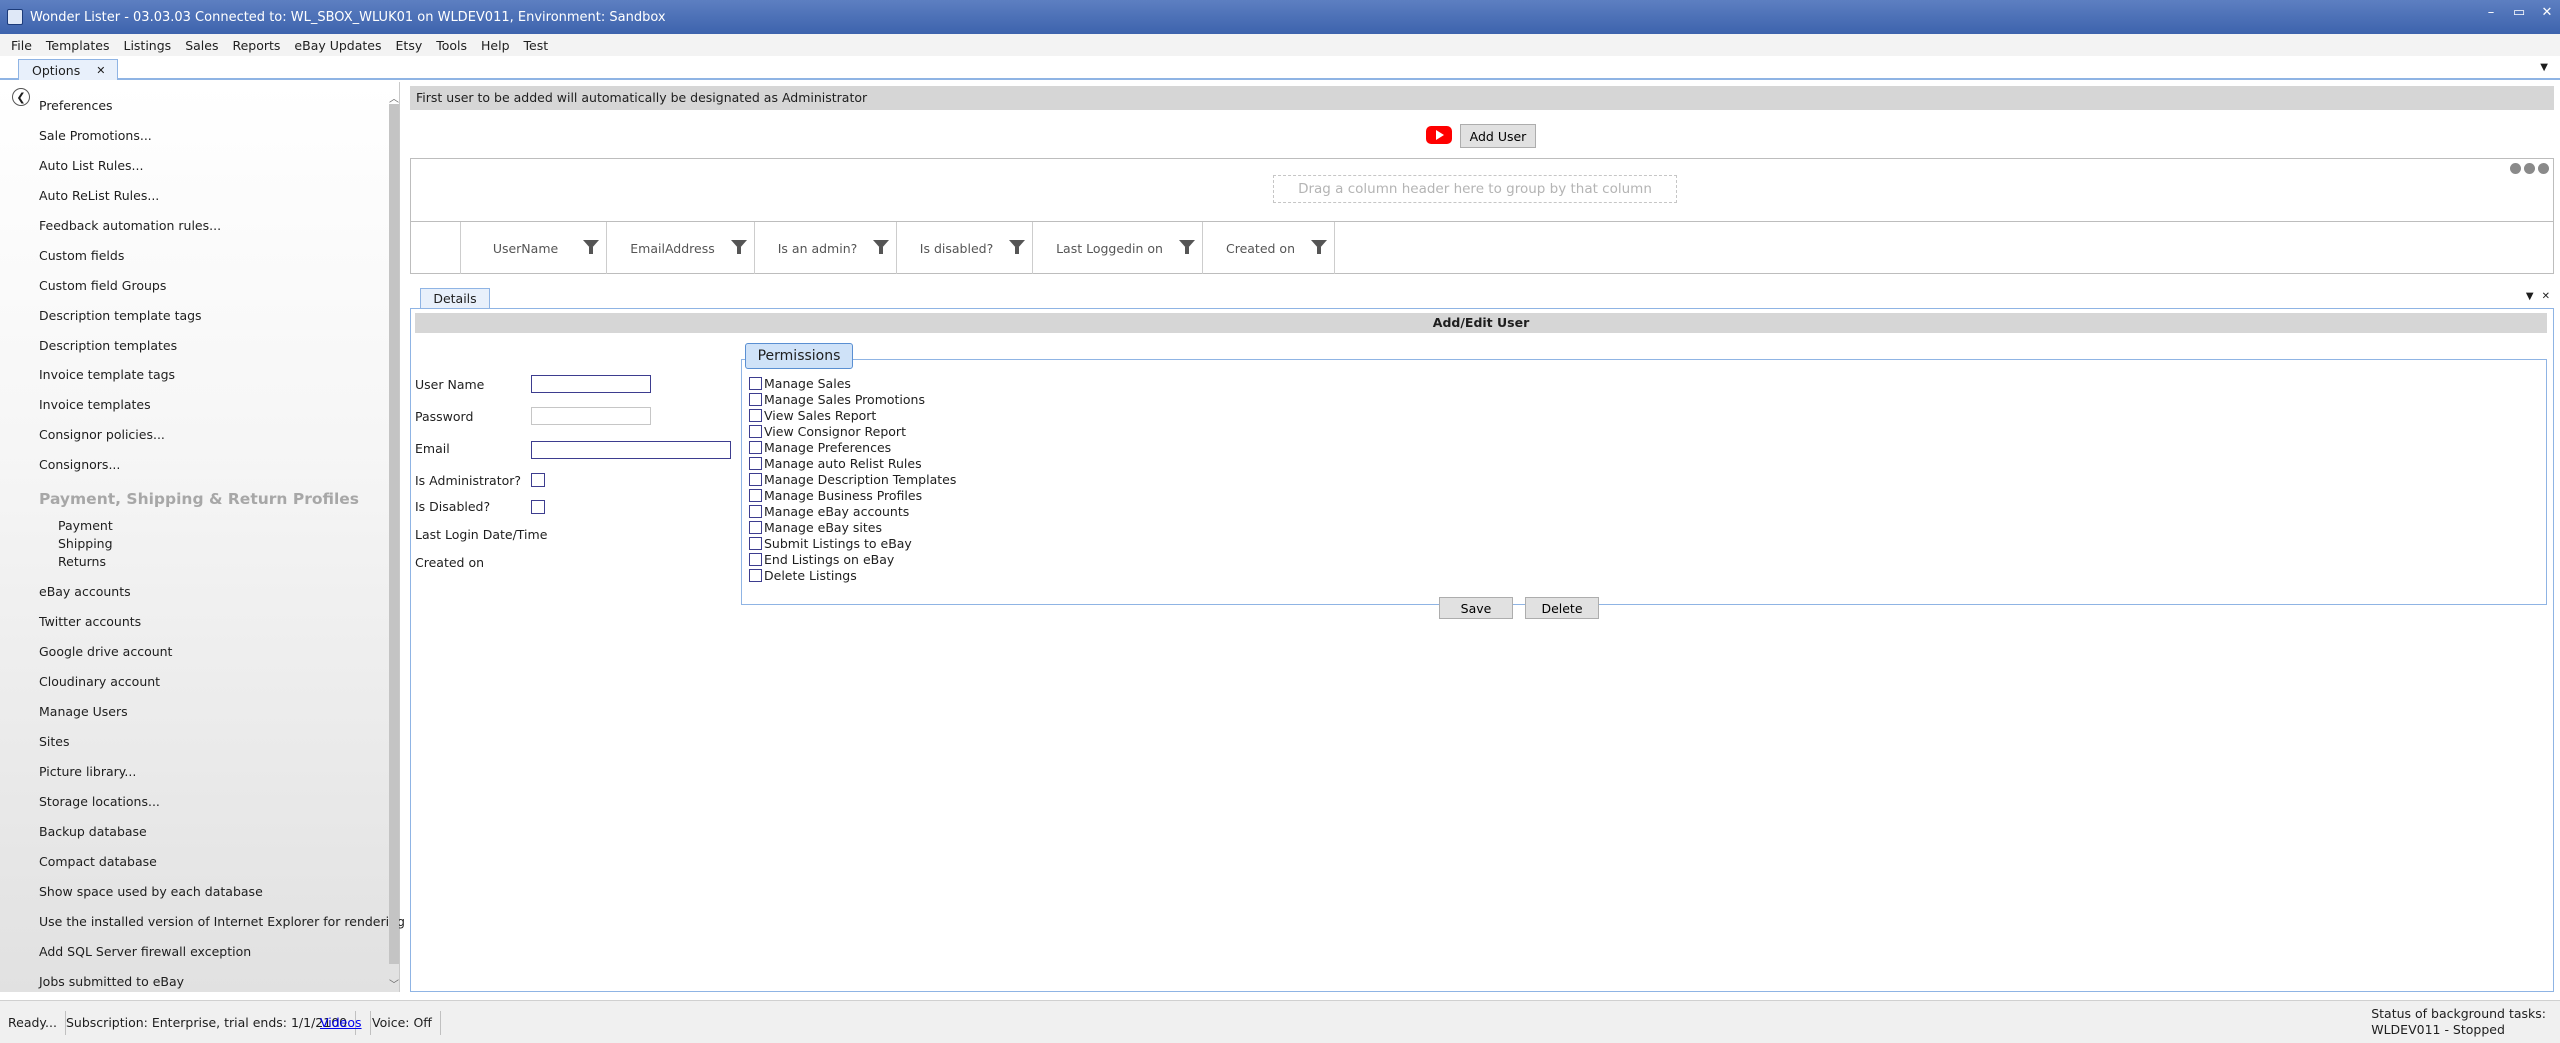  What do you see at coordinates (631, 450) in the screenshot?
I see `email-field` at bounding box center [631, 450].